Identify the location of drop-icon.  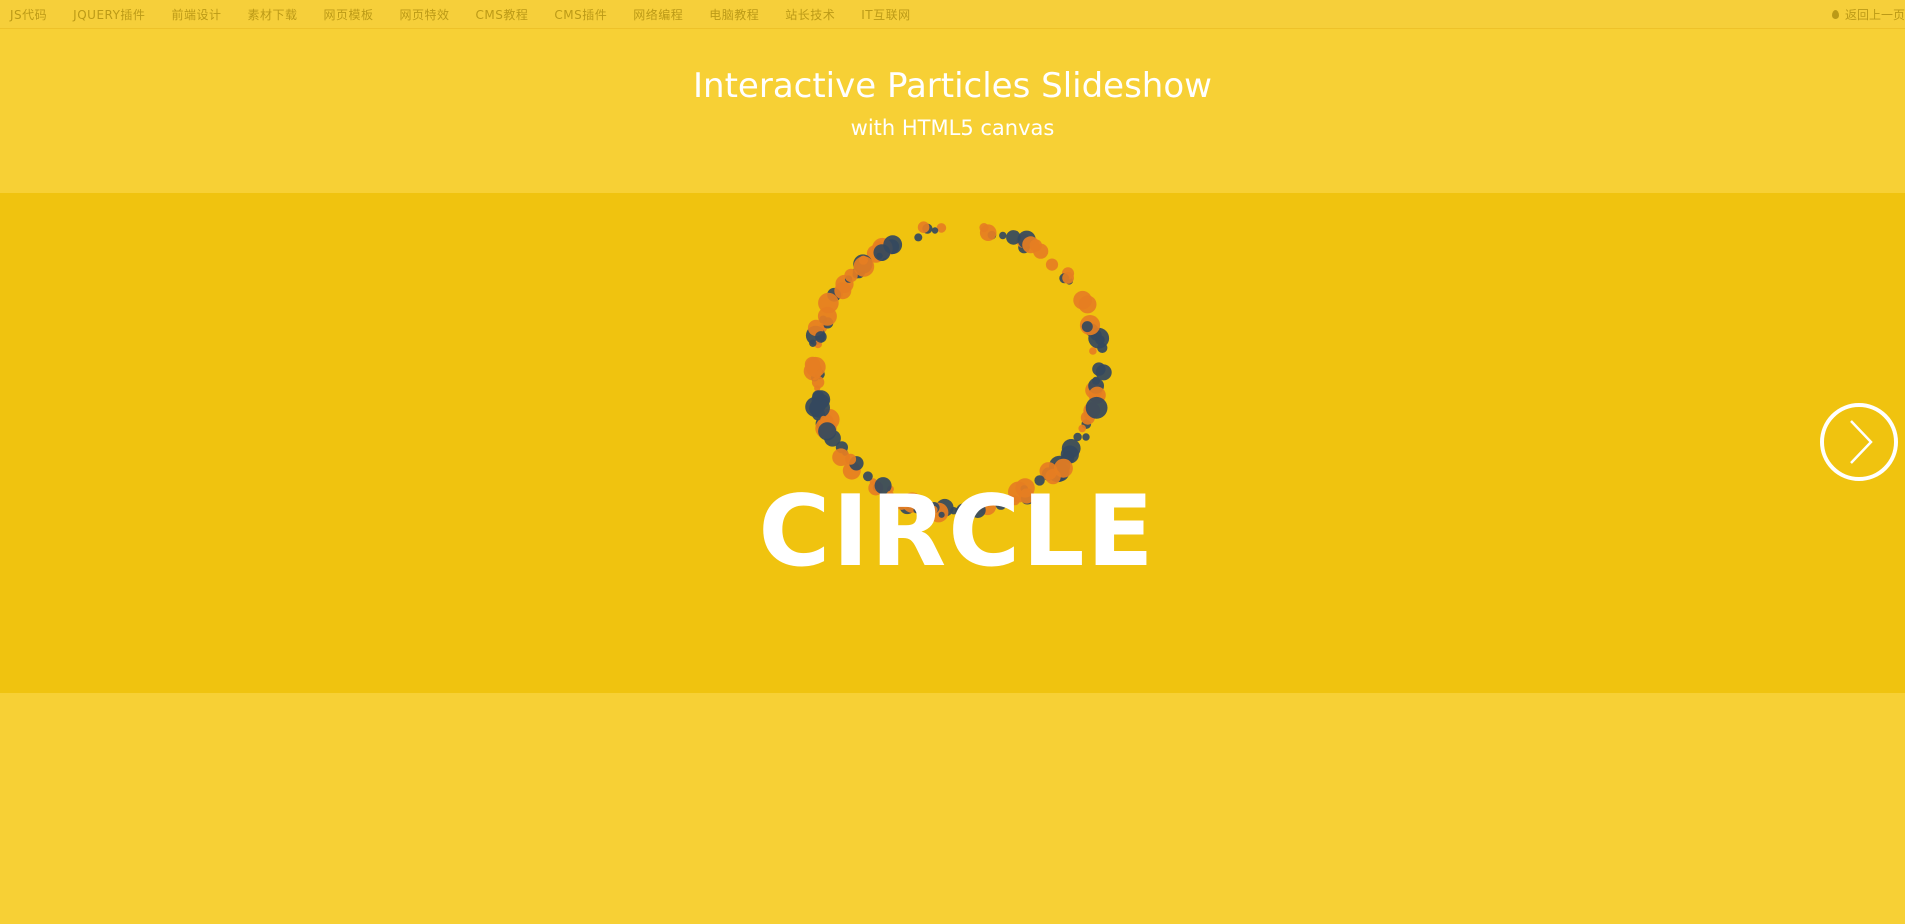
(1835, 14).